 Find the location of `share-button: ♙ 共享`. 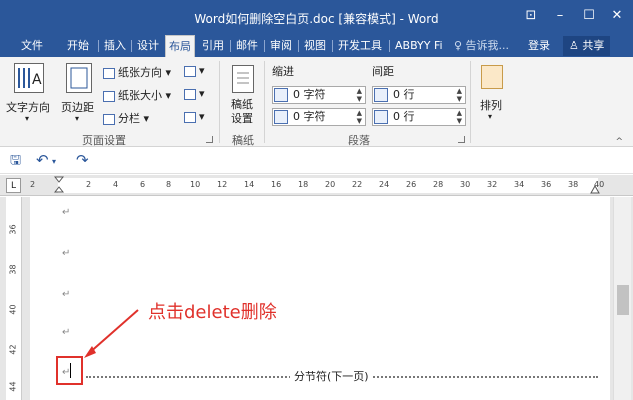

share-button: ♙ 共享 is located at coordinates (587, 46).